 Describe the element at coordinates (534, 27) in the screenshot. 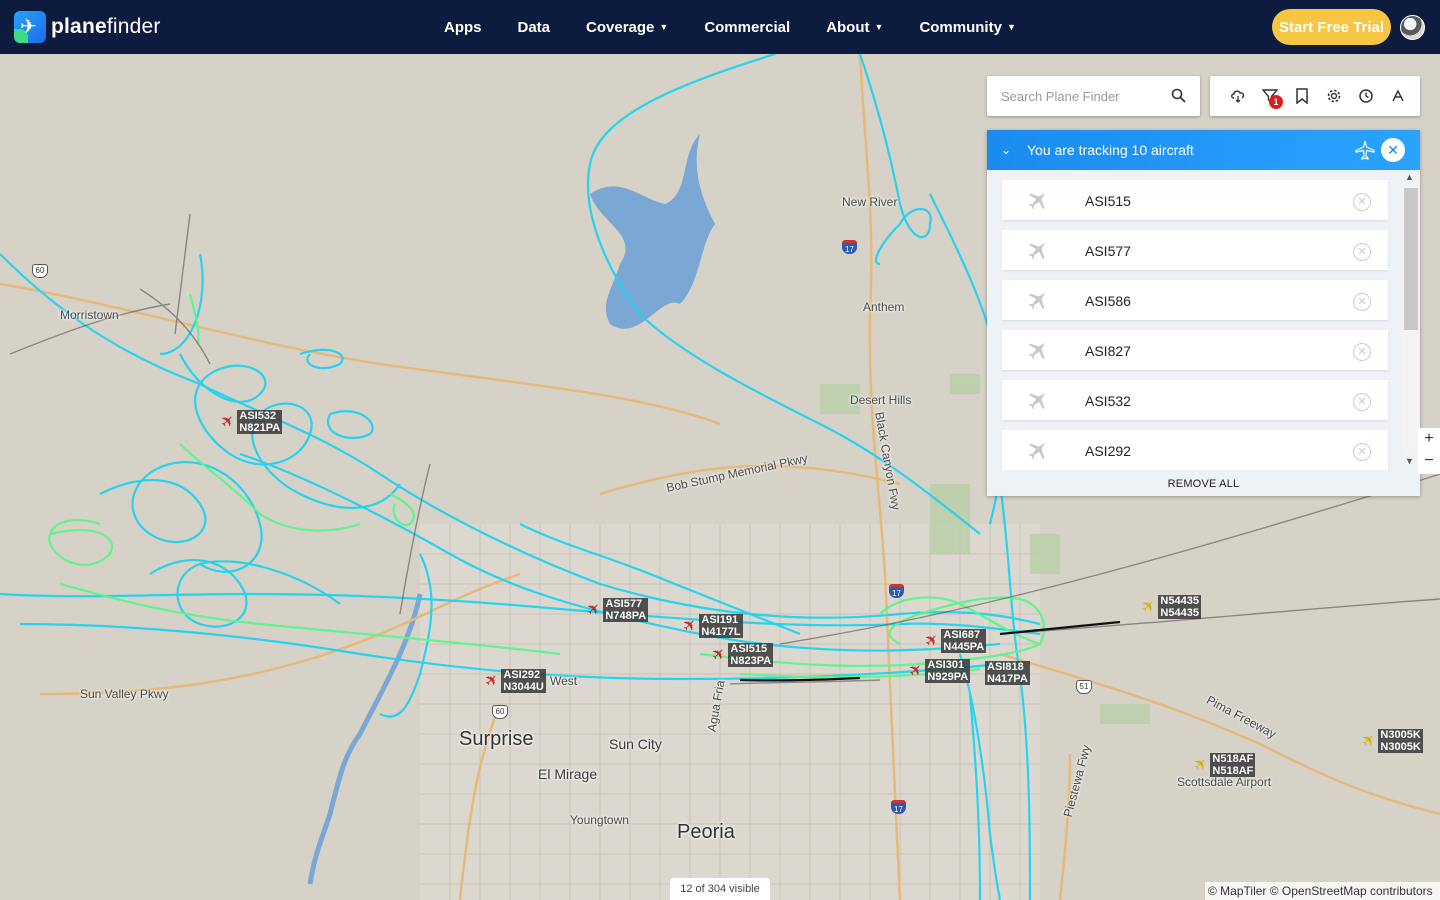

I see `nav-data: Data` at that location.